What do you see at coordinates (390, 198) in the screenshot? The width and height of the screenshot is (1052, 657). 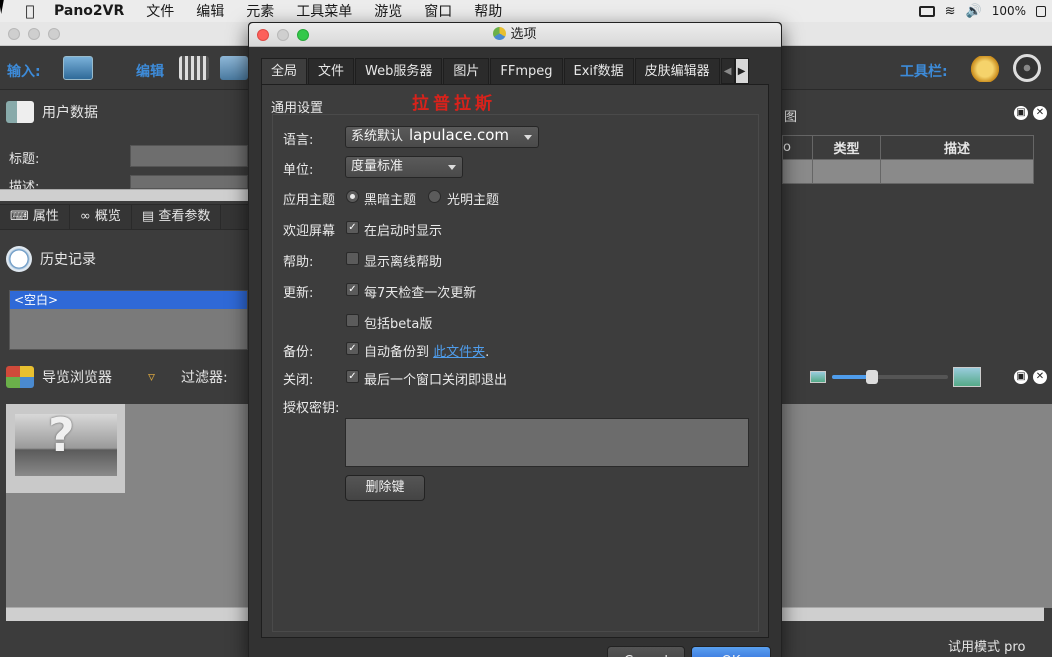 I see `theme-dark-label: 黑暗主题` at bounding box center [390, 198].